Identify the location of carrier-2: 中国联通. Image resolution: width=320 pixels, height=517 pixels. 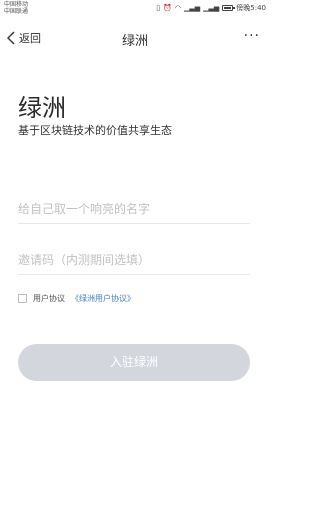
(16, 11).